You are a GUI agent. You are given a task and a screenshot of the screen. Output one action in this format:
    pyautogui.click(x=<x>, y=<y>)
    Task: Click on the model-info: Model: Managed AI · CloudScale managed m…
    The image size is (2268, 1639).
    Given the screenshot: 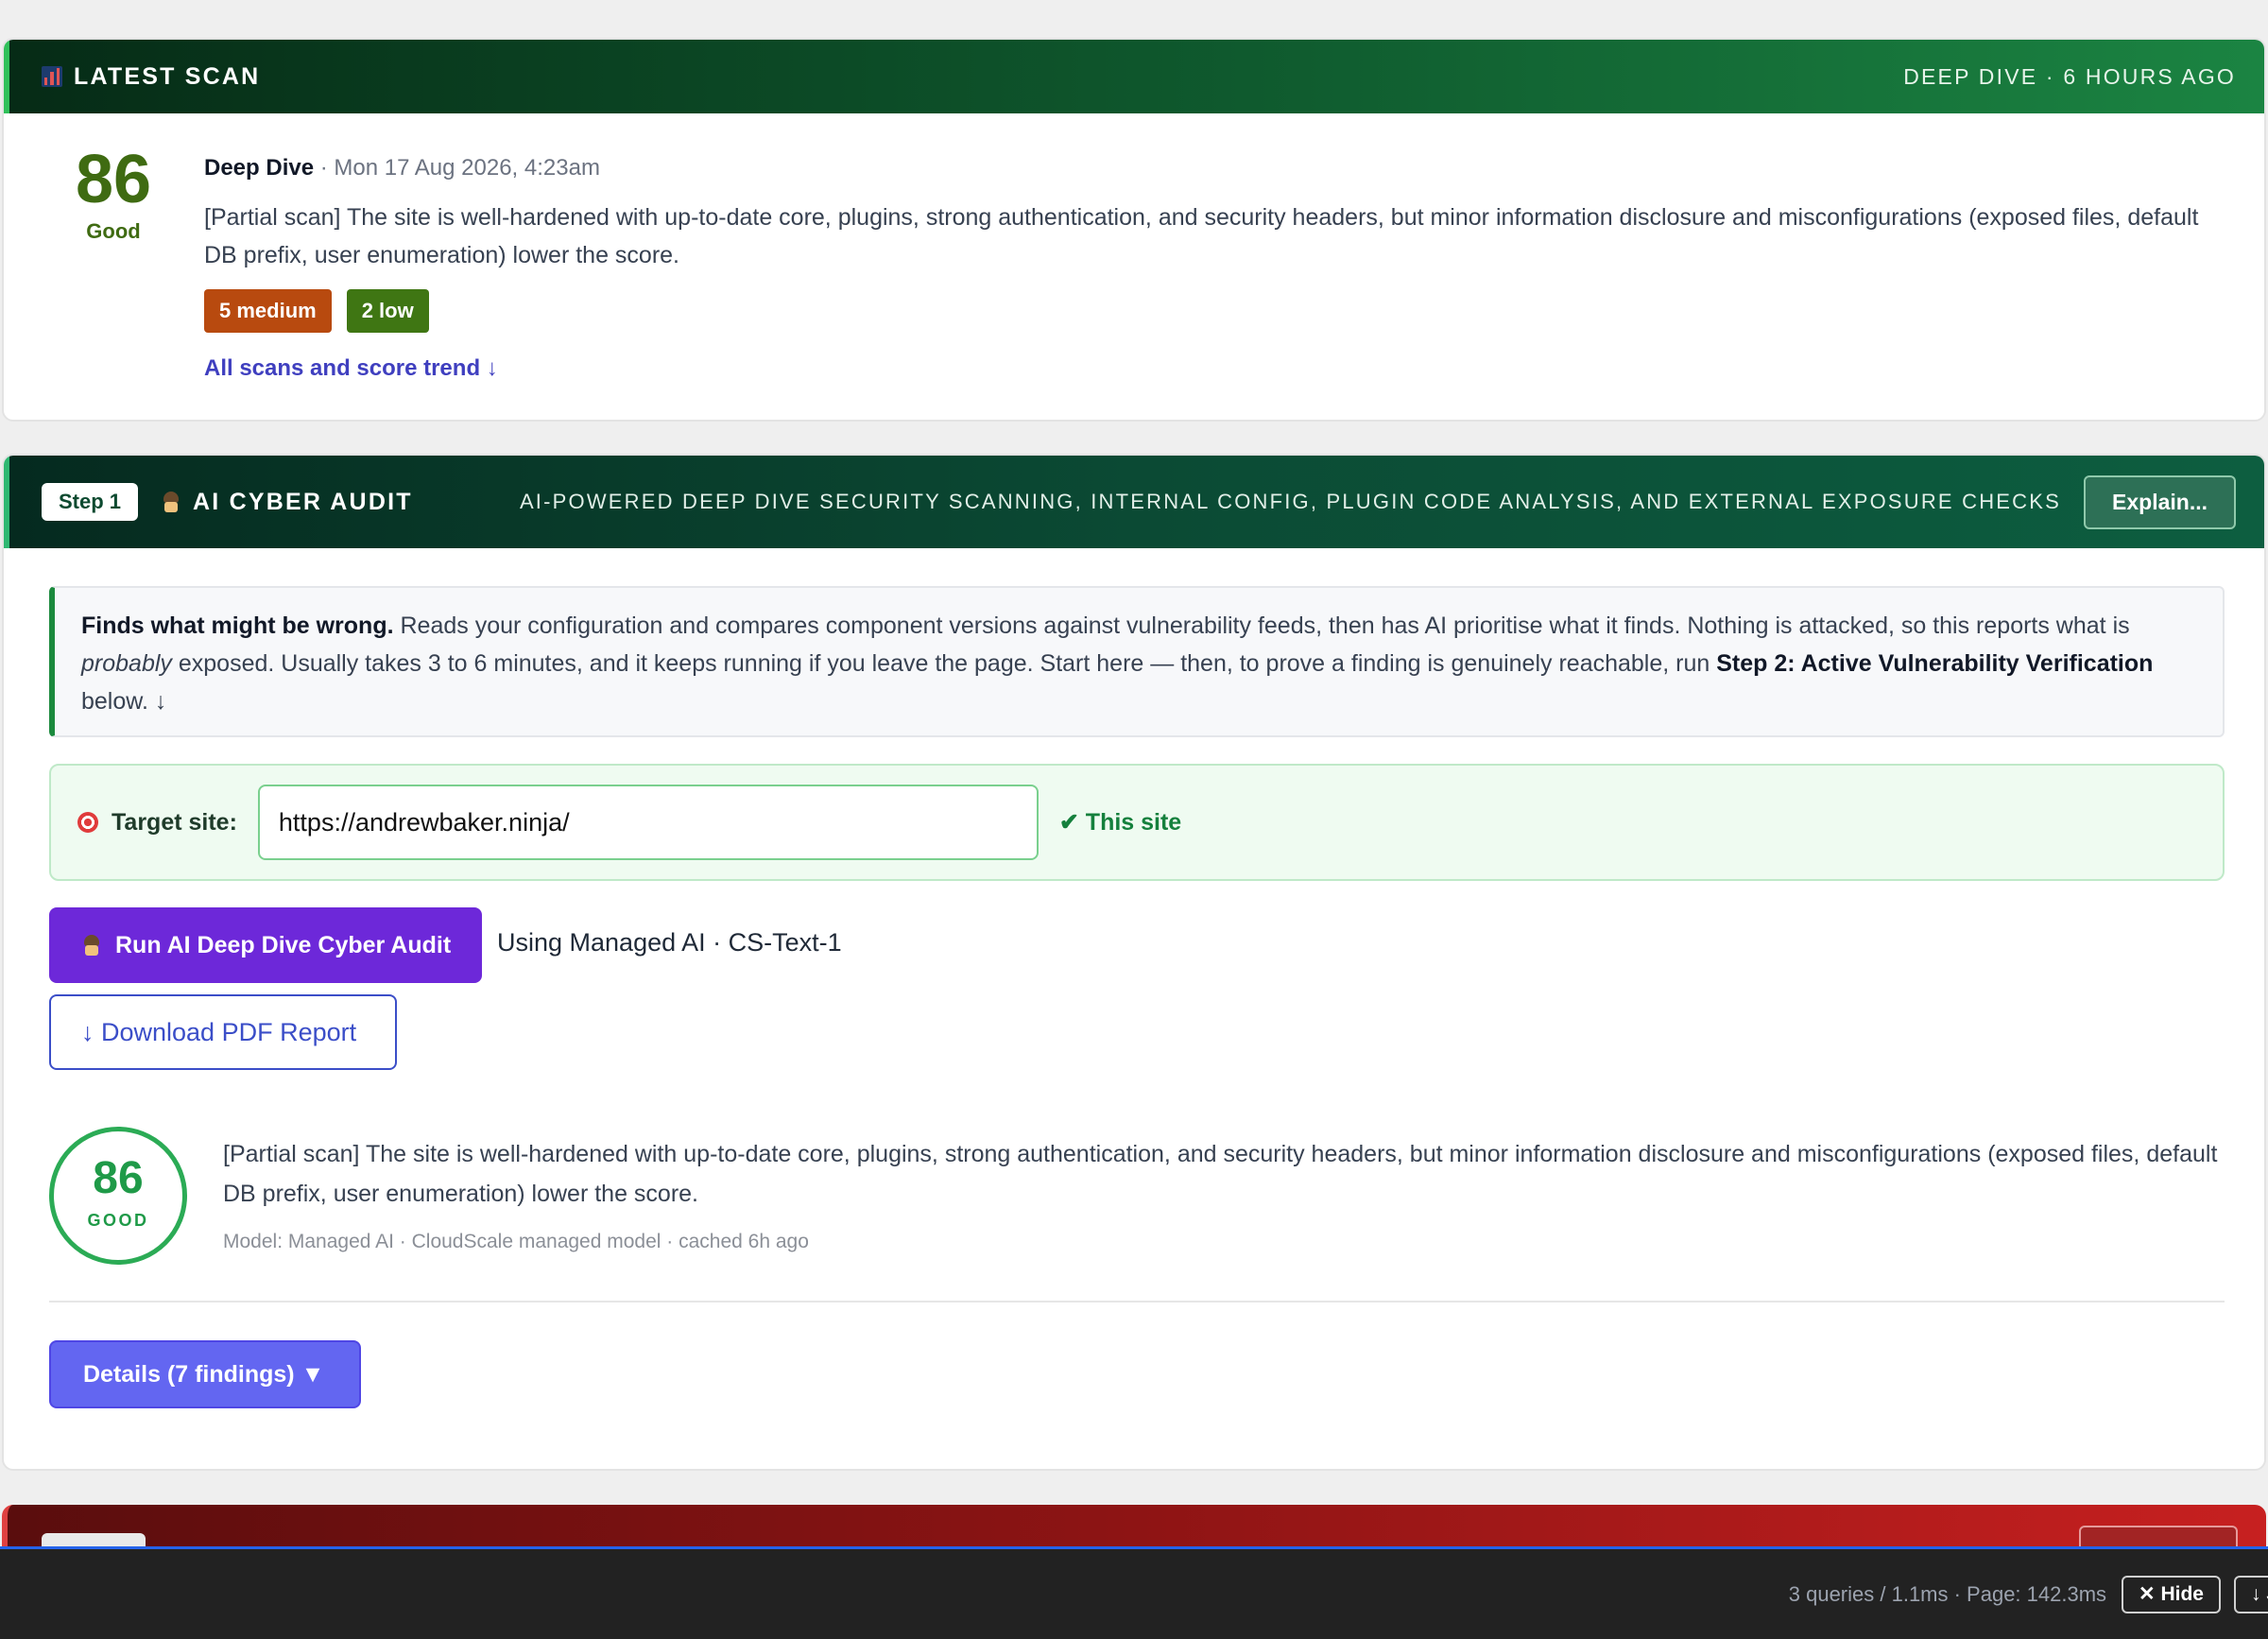 What is the action you would take?
    pyautogui.click(x=516, y=1241)
    